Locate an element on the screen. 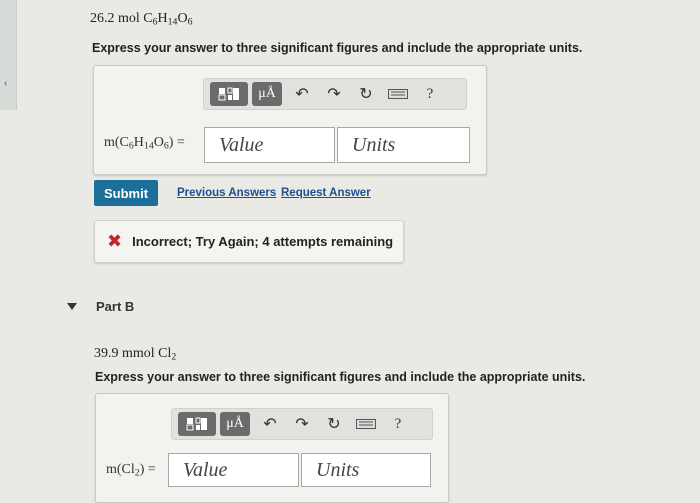 The width and height of the screenshot is (700, 503). label-text: m(C6H14O6) = is located at coordinates (144, 143).